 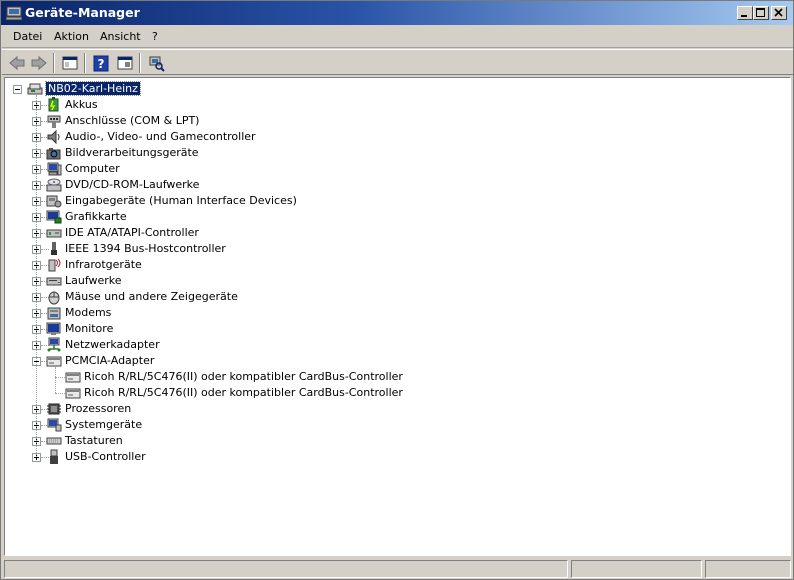 I want to click on back-arrow-icon, so click(x=17, y=63).